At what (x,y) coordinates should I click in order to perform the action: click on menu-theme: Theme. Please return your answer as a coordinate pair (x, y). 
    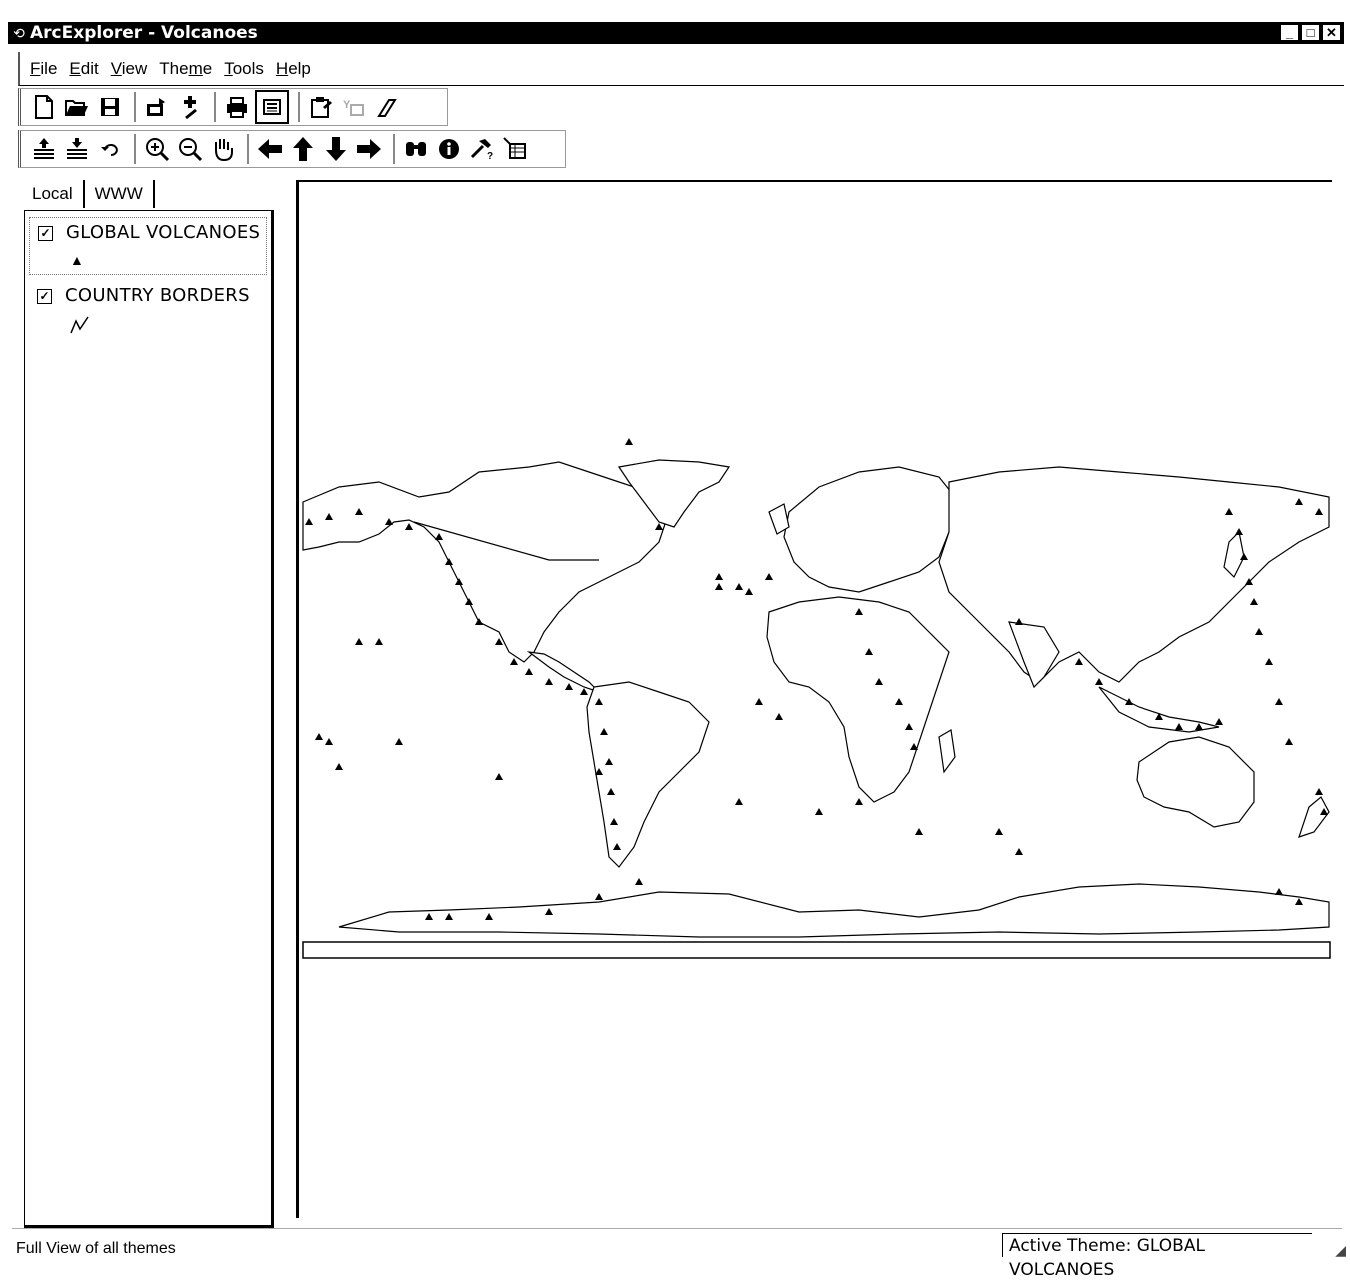
    Looking at the image, I should click on (185, 69).